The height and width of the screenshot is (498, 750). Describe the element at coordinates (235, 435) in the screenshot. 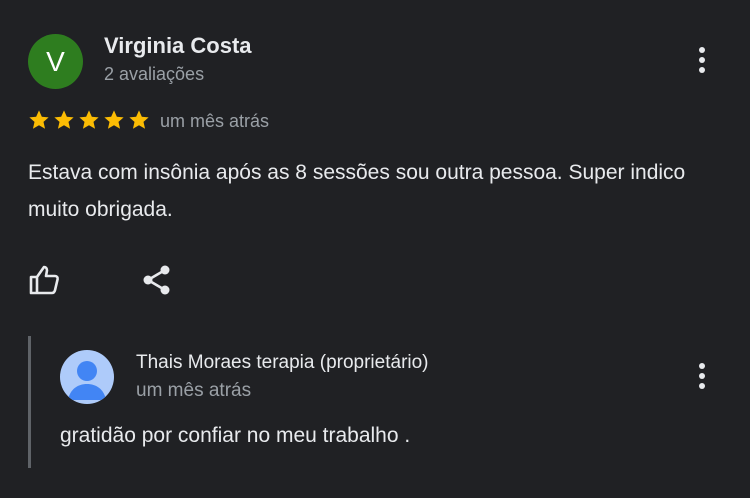

I see `owner-reply-text: gratidão por confiar no meu trabalho .` at that location.